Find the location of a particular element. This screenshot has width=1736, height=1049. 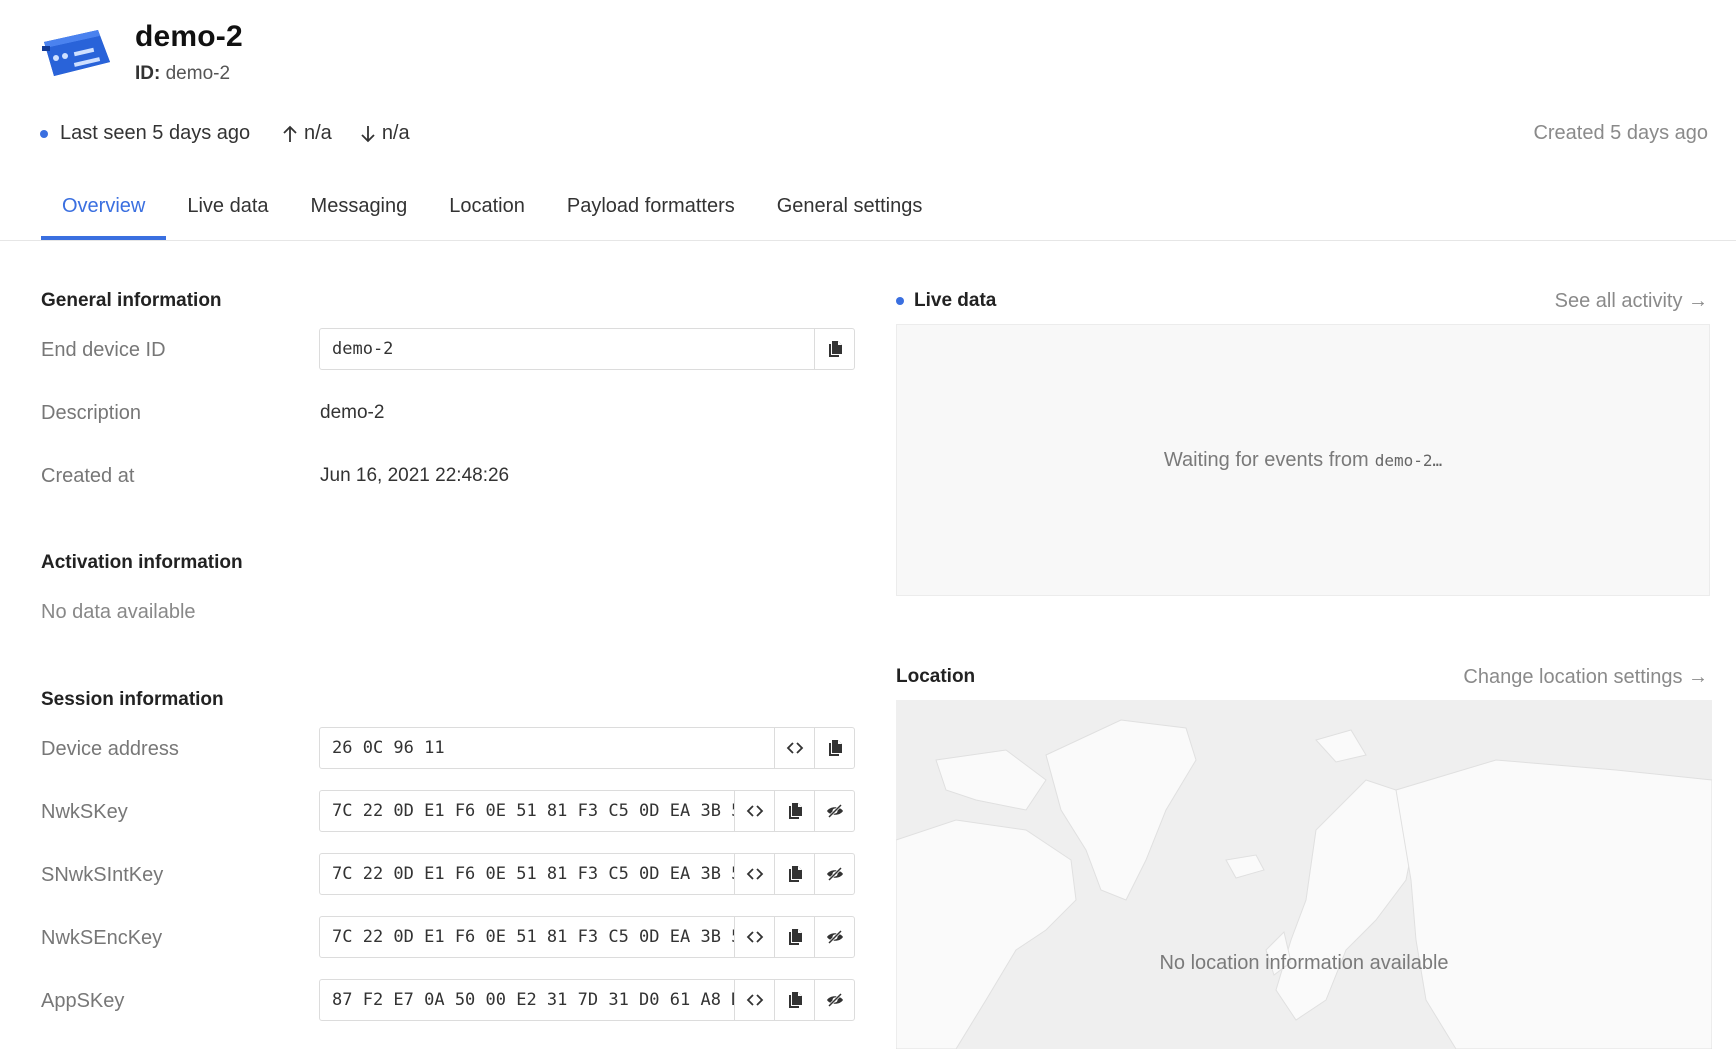

live-data-heading: Live data is located at coordinates (946, 301).